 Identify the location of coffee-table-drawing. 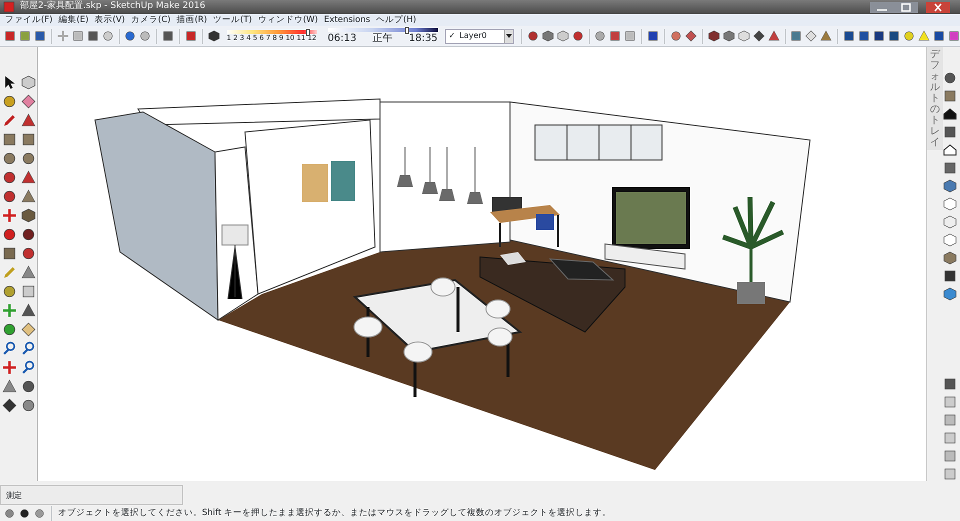
(581, 269).